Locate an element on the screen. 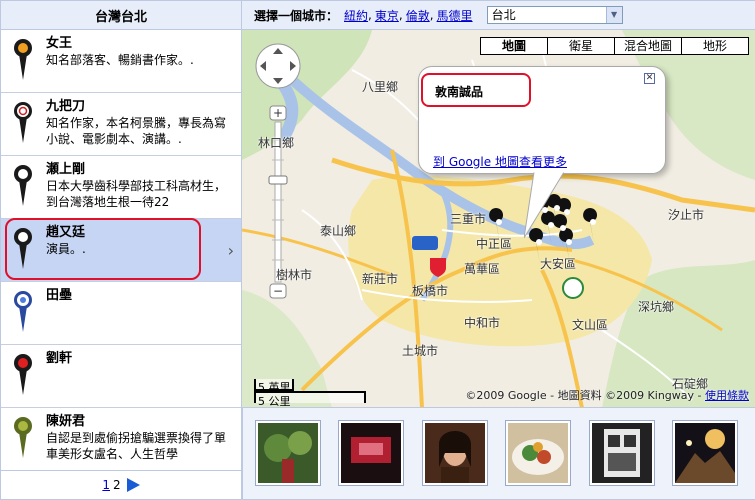  map-label: 泰山鄉 is located at coordinates (338, 231).